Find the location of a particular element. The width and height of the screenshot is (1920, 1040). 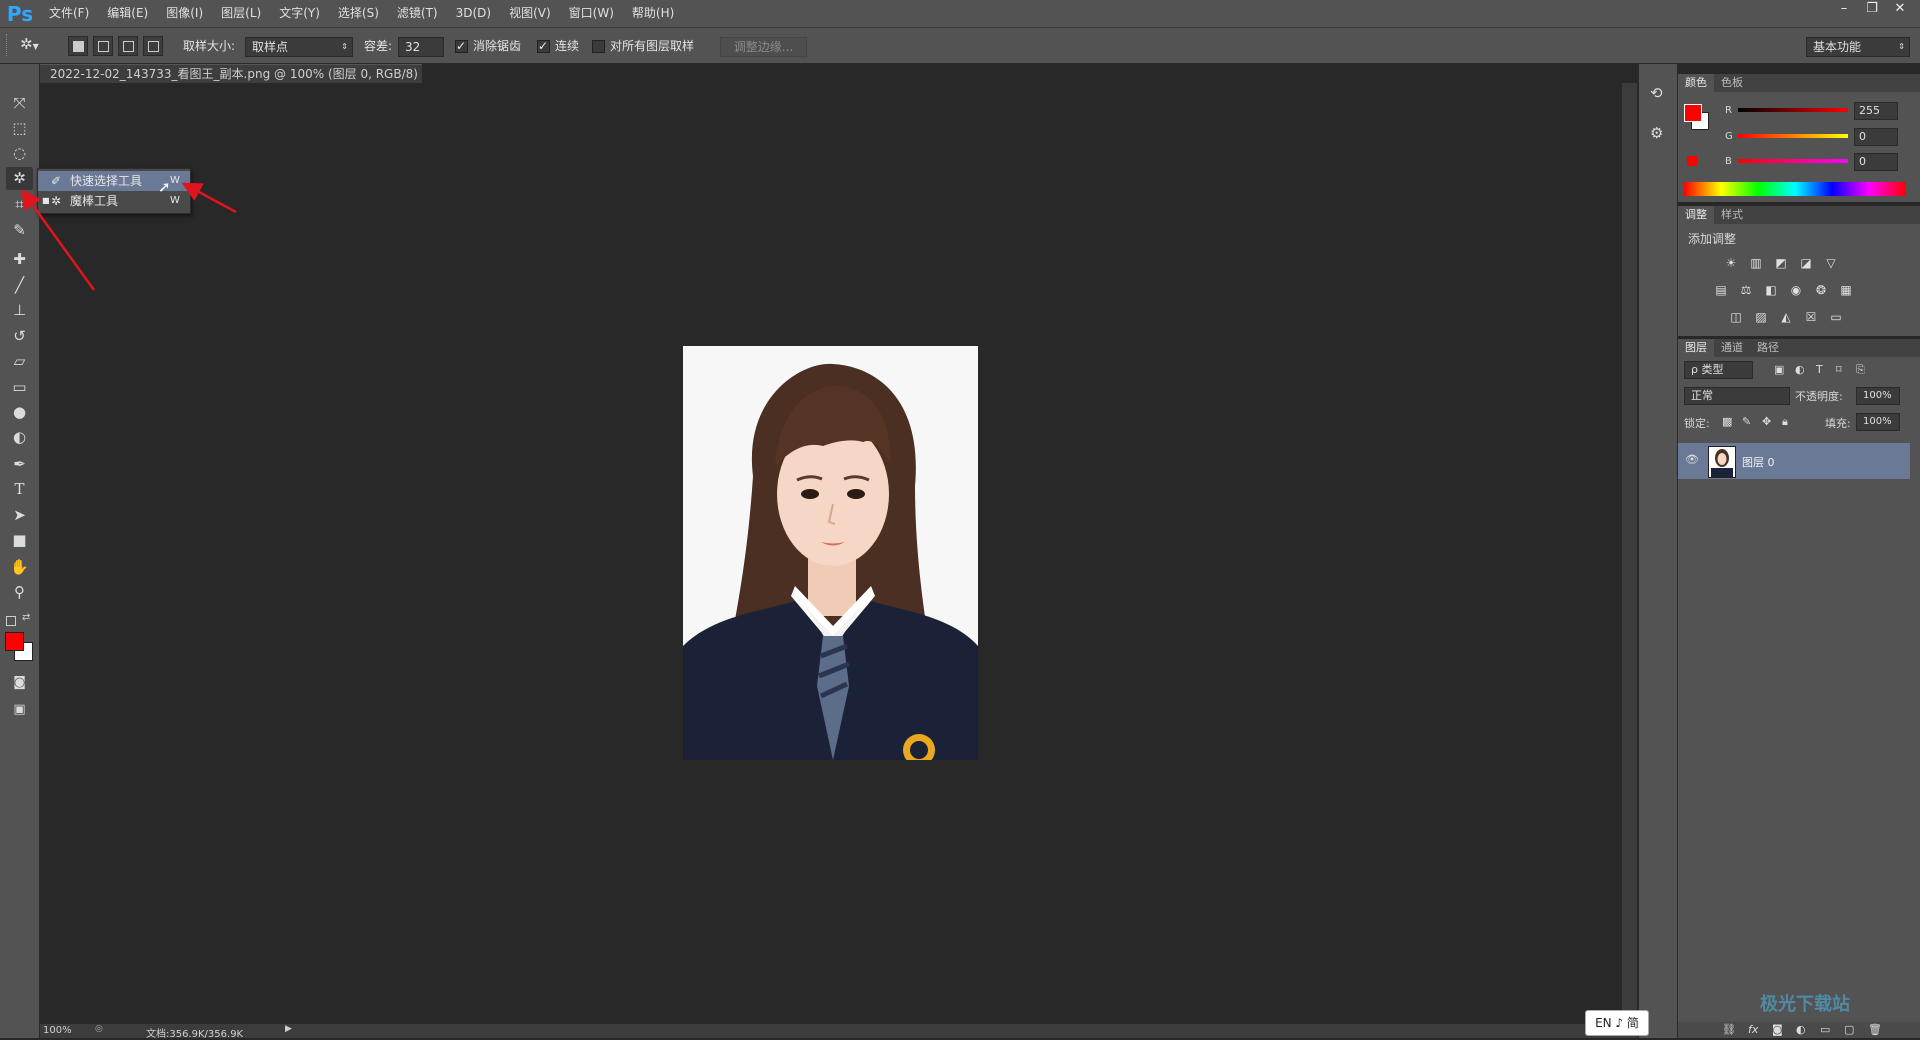

eyedropper-tool-icon: ✎ is located at coordinates (19, 230).